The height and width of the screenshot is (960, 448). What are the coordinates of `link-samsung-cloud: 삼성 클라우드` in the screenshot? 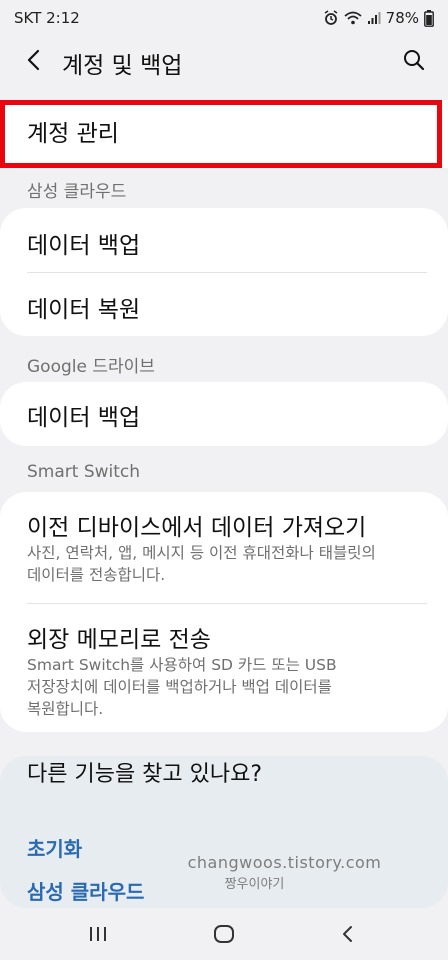 It's located at (85, 890).